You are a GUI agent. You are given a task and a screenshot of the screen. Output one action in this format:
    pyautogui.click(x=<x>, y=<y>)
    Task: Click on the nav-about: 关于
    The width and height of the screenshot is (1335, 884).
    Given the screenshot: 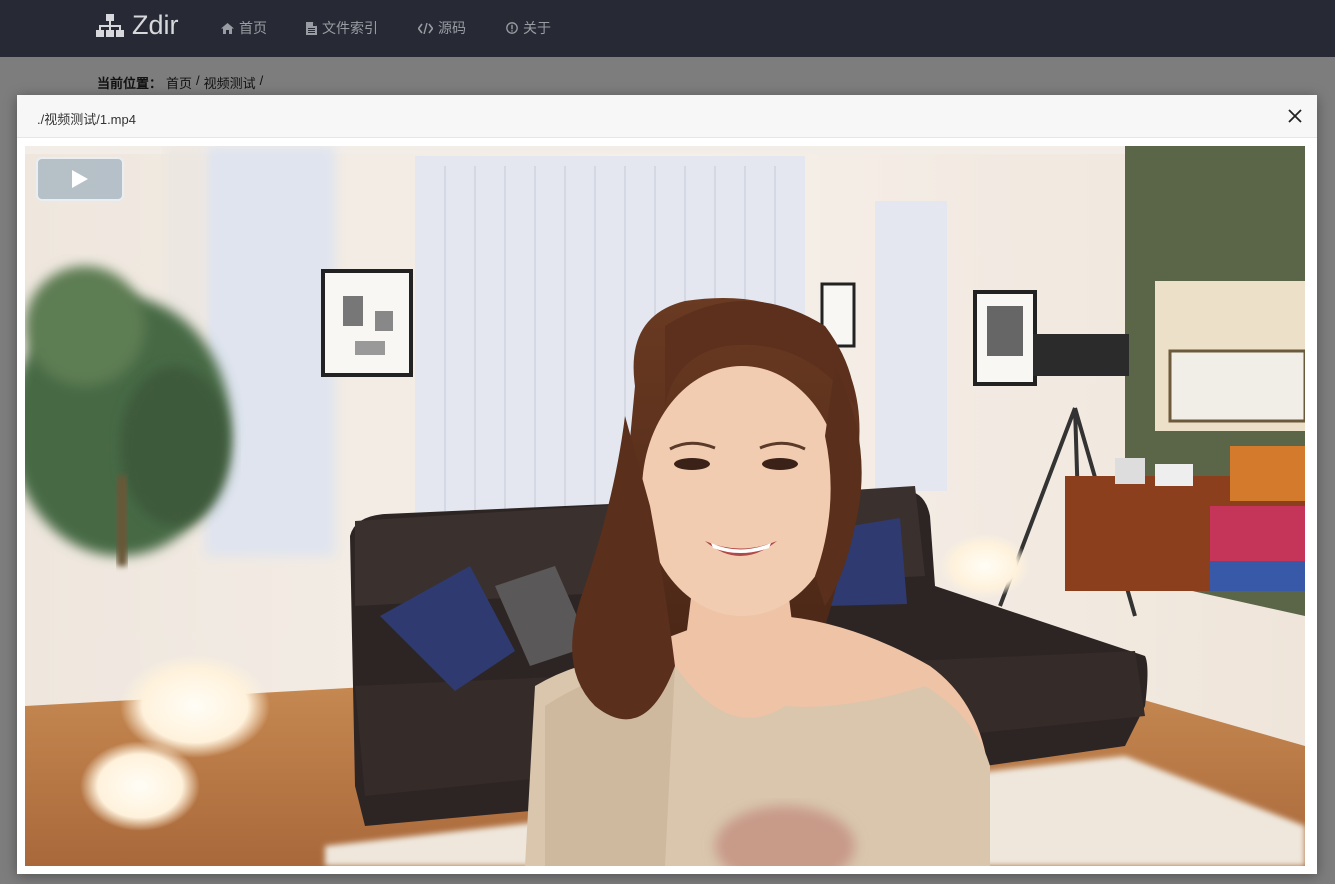 What is the action you would take?
    pyautogui.click(x=528, y=28)
    